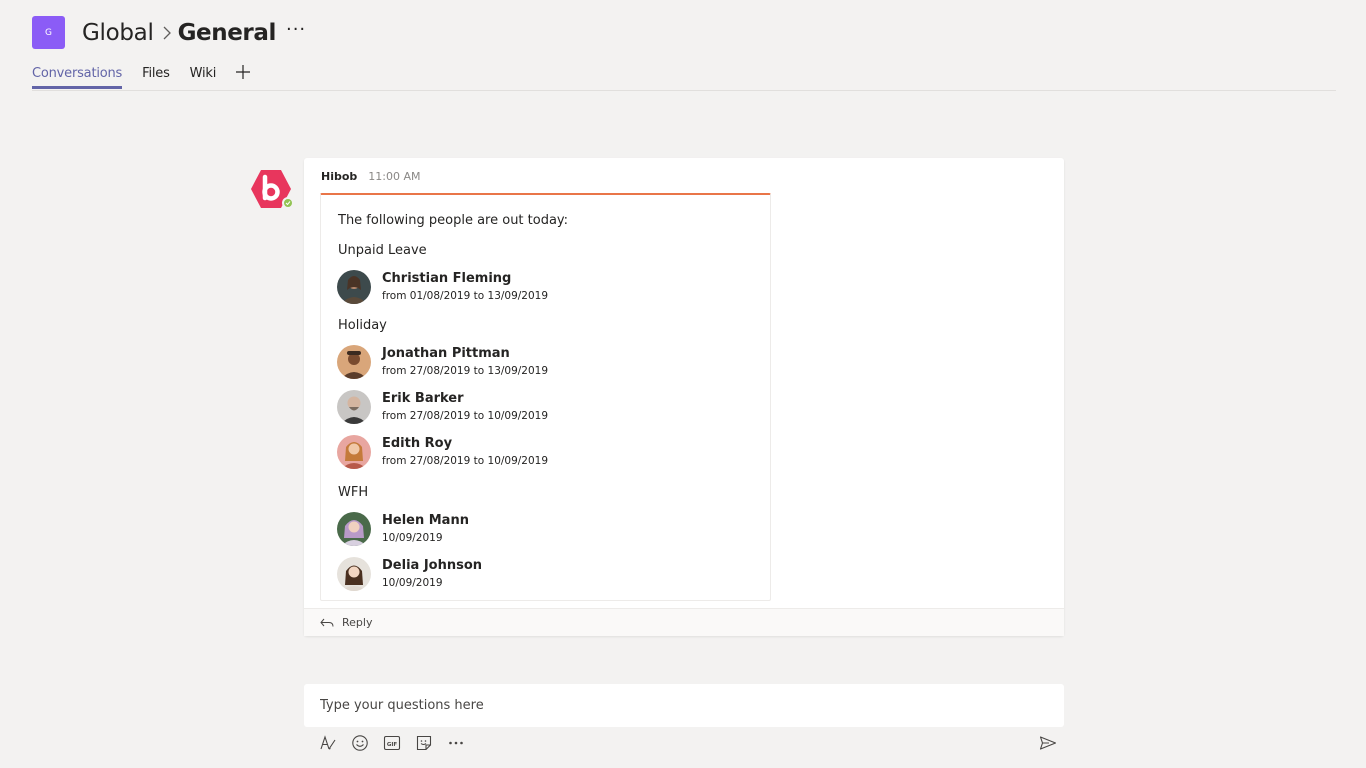 This screenshot has height=768, width=1366. I want to click on person-name: Delia Johnson, so click(432, 565).